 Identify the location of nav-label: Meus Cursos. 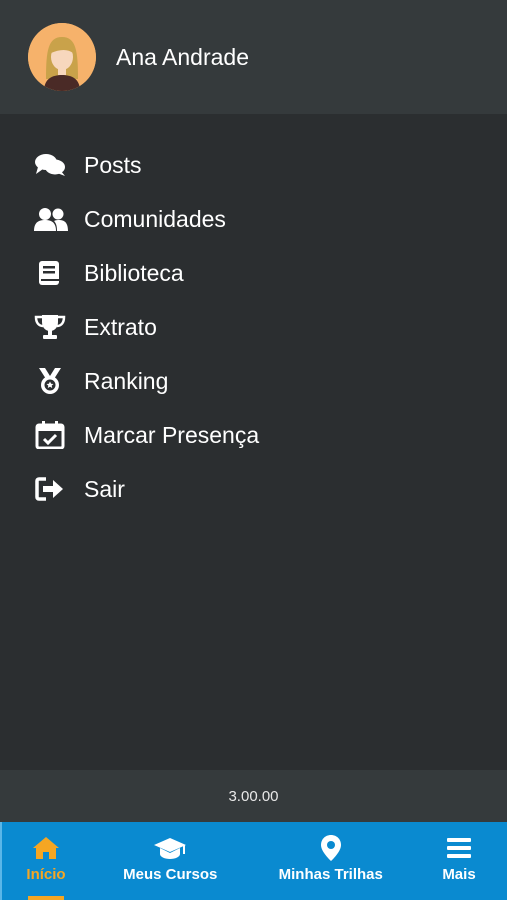
(170, 874).